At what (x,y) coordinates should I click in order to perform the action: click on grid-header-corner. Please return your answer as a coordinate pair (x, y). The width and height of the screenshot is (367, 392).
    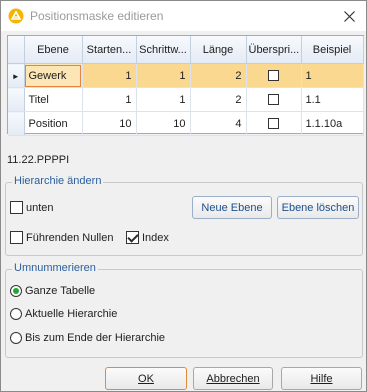
    Looking at the image, I should click on (16, 50).